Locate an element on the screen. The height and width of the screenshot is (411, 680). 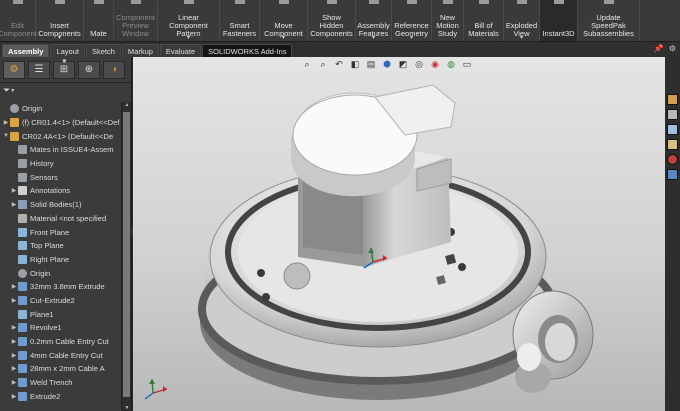
tab-layout: Layout is located at coordinates (67, 50).